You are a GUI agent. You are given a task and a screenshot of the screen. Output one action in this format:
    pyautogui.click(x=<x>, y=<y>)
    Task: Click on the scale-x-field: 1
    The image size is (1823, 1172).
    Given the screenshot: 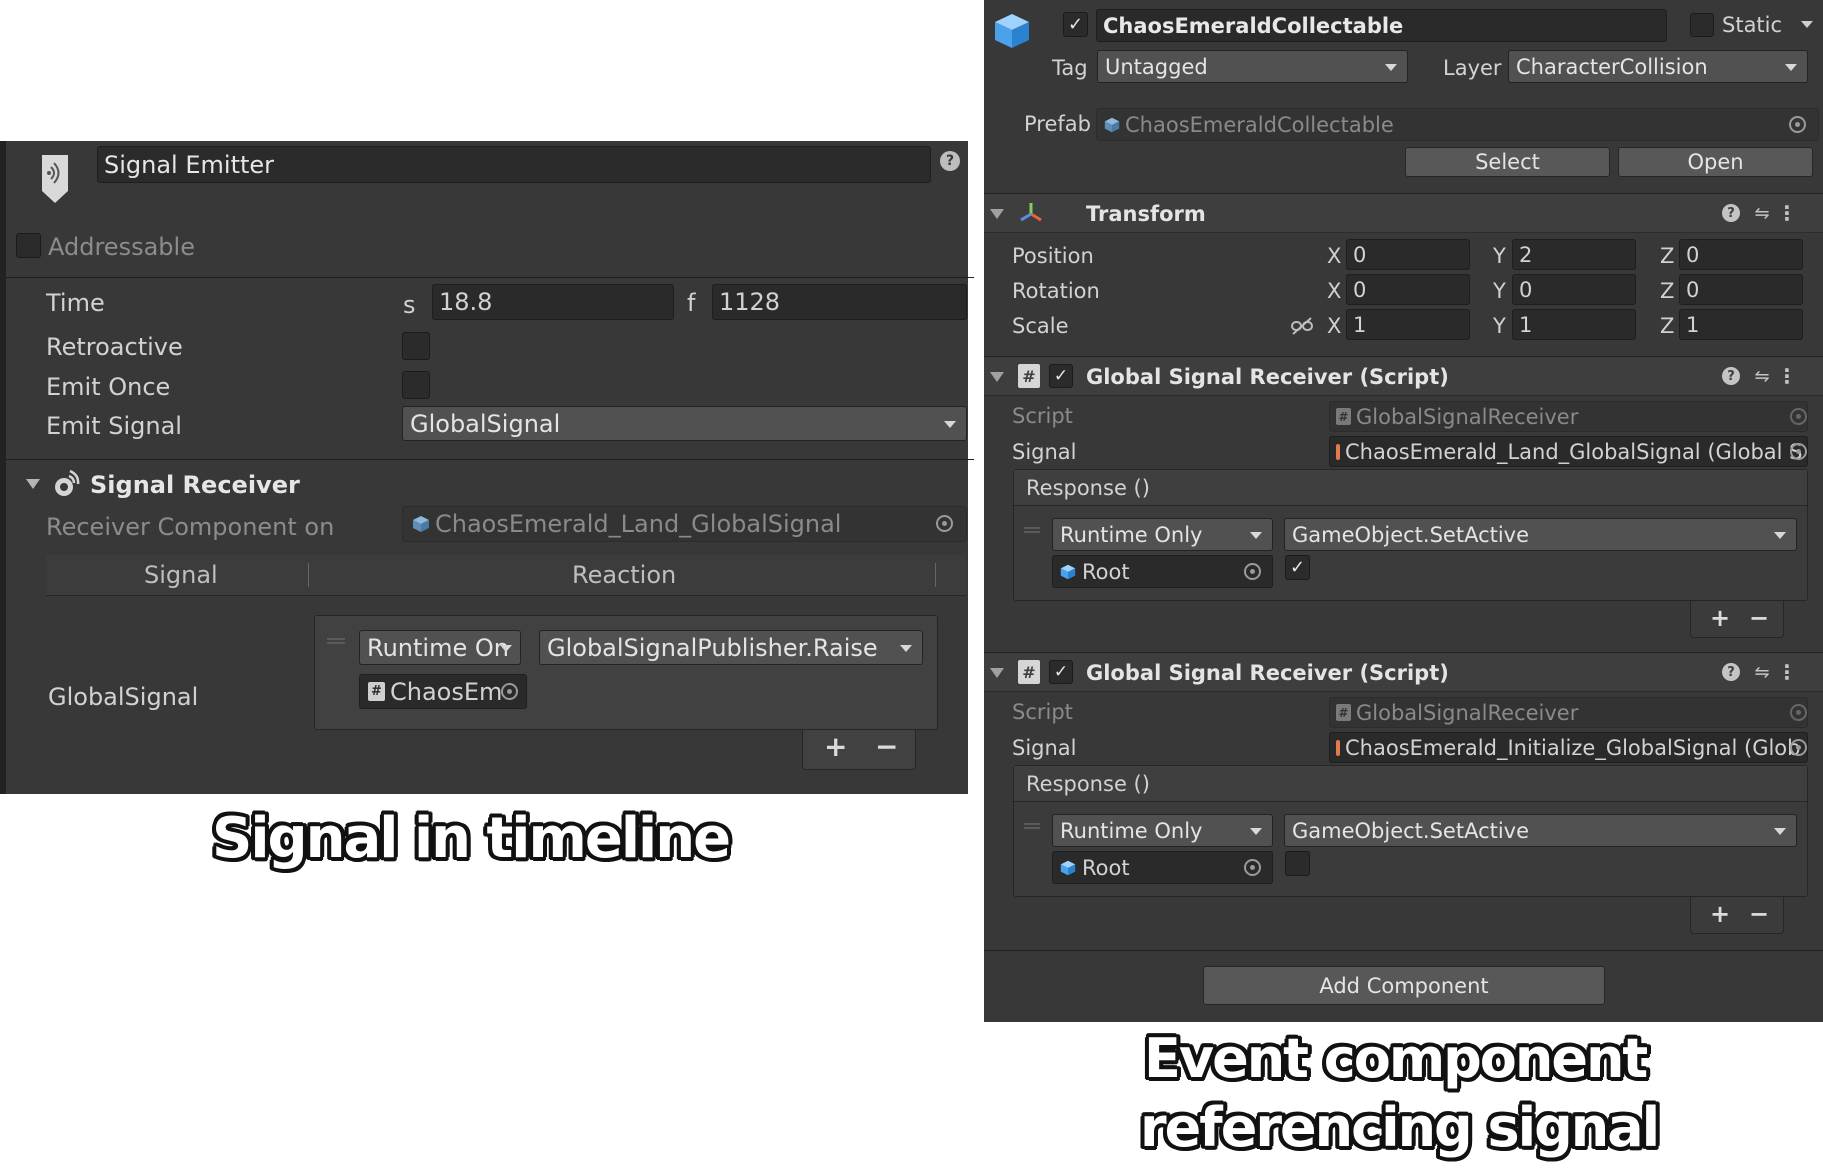 What is the action you would take?
    pyautogui.click(x=1408, y=324)
    